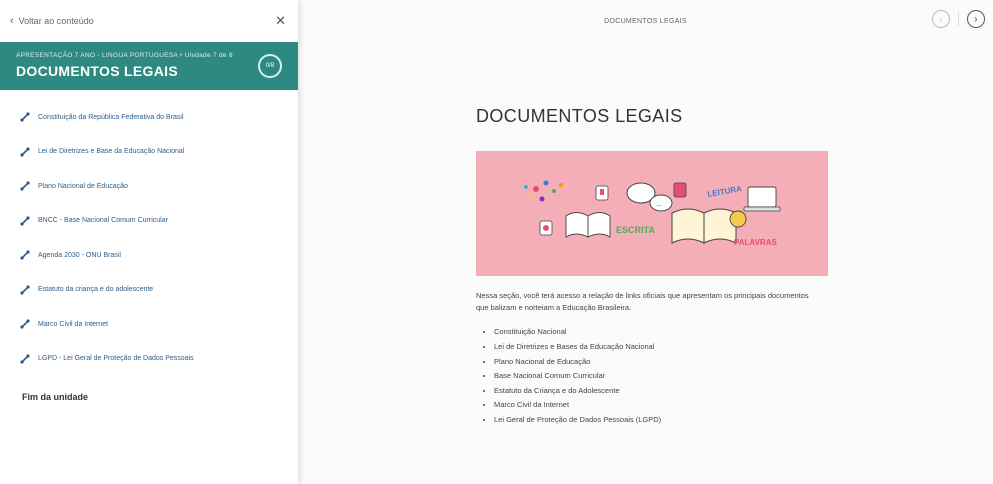  I want to click on list-item: Base Nacional Comum Curricular, so click(665, 376).